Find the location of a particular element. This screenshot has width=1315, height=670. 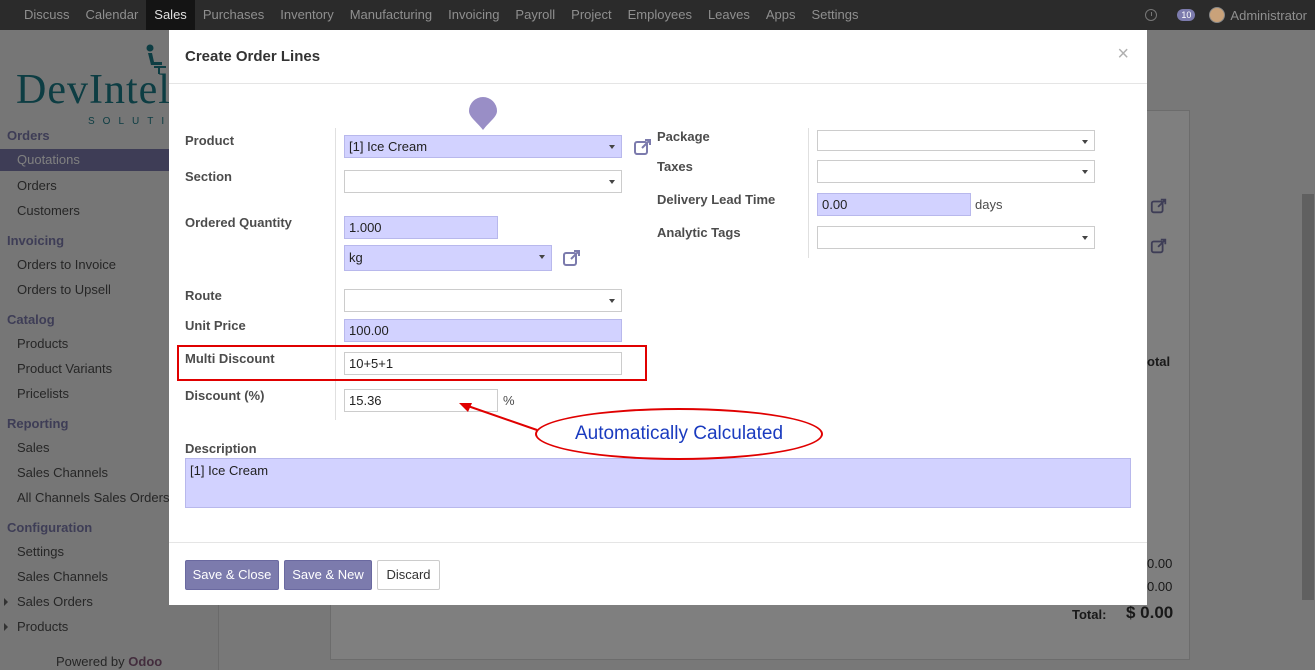

systray: 10 Administrator is located at coordinates (1226, 15).